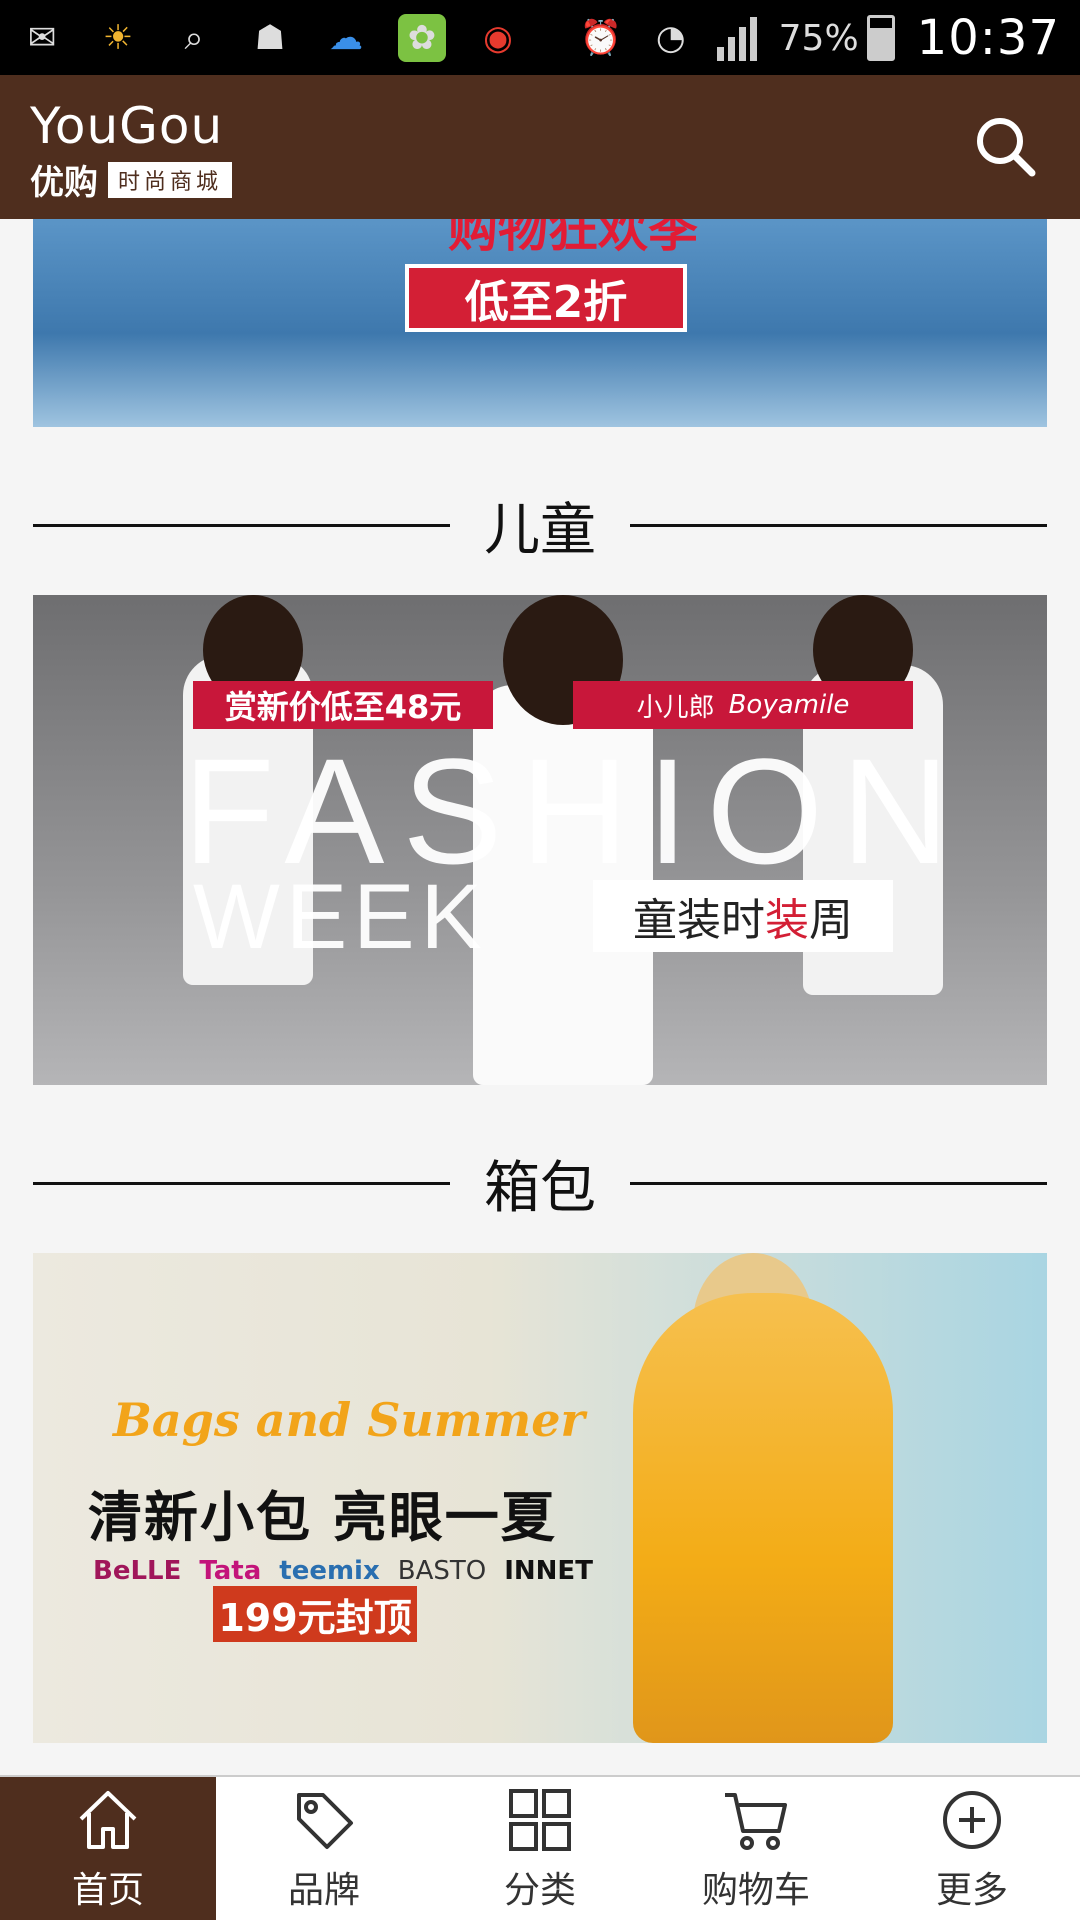  I want to click on notification-icons: ✉ ☀ ⌕ ☗ ☁ ✿ ◉, so click(270, 38).